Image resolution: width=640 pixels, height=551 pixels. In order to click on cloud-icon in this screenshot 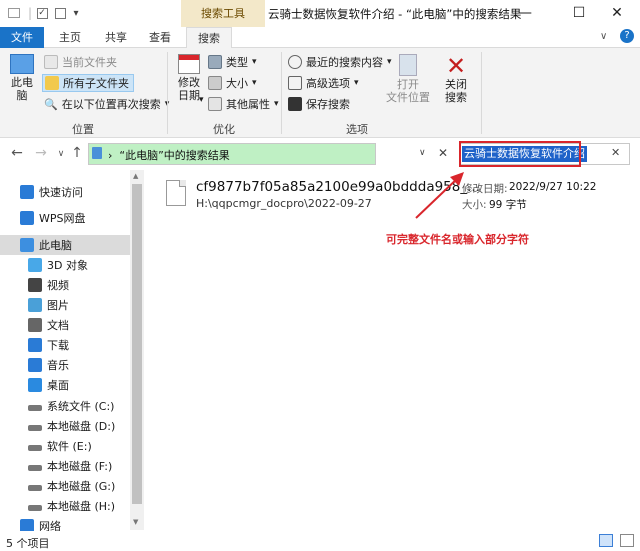, I will do `click(27, 218)`.